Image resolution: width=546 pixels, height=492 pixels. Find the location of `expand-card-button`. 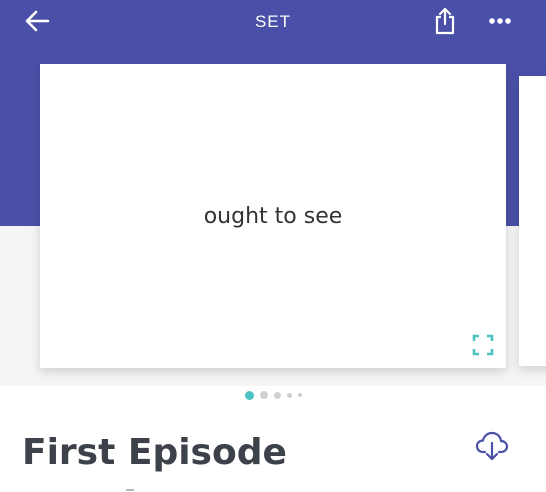

expand-card-button is located at coordinates (483, 345).